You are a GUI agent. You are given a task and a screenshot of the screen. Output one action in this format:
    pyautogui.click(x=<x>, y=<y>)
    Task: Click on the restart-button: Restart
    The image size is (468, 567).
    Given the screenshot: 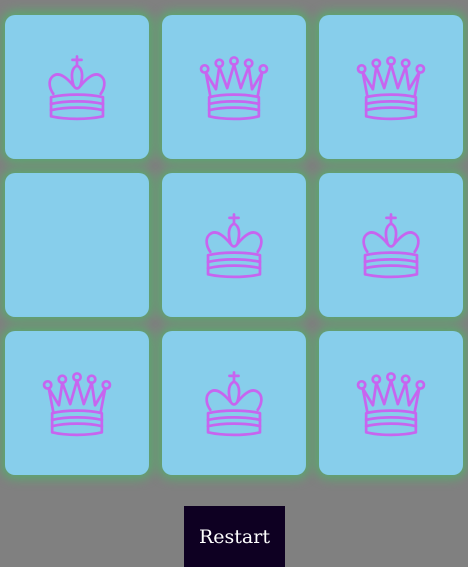 What is the action you would take?
    pyautogui.click(x=234, y=536)
    